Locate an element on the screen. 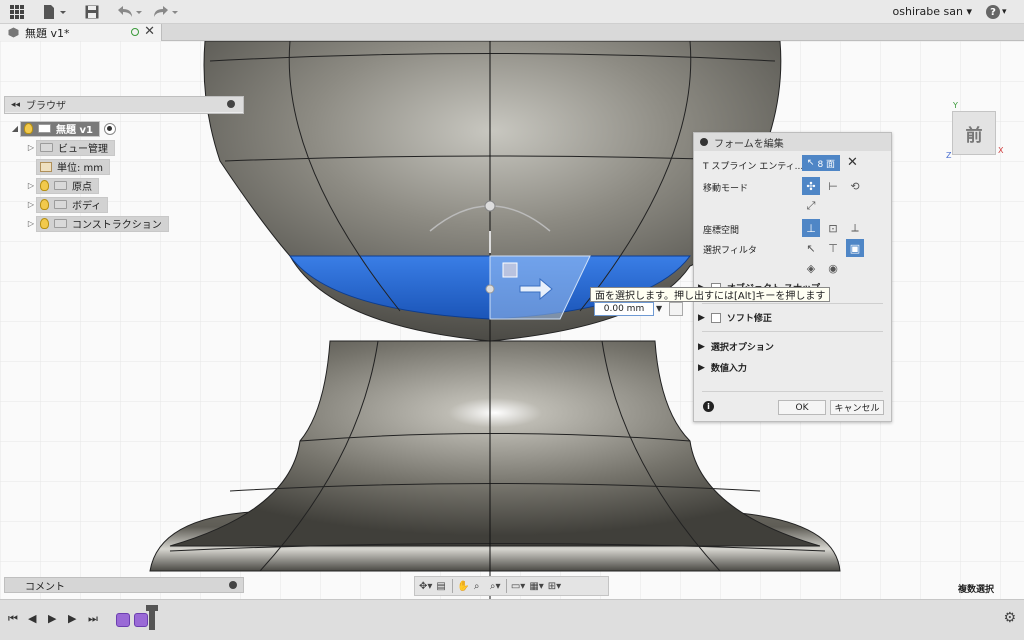 The width and height of the screenshot is (1024, 640). chevron-down-icon: ▼ is located at coordinates (659, 308).